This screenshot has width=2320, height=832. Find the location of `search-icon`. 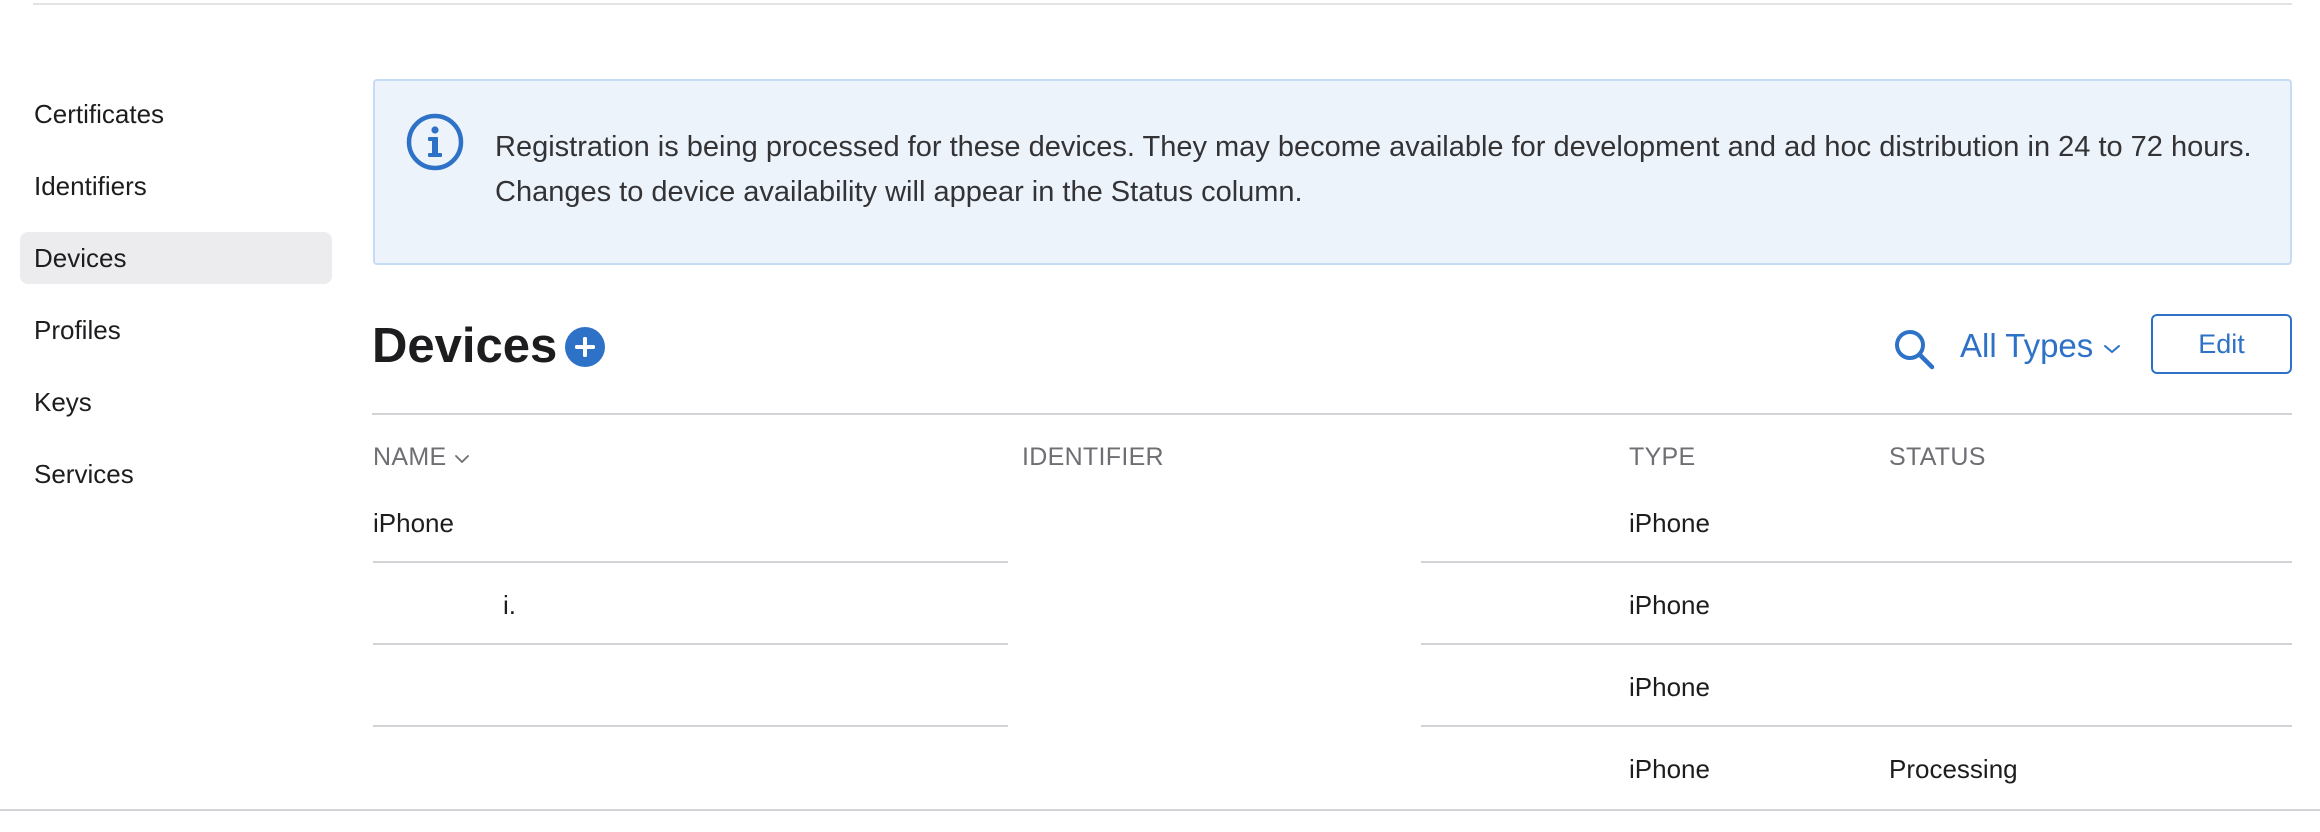

search-icon is located at coordinates (1914, 349).